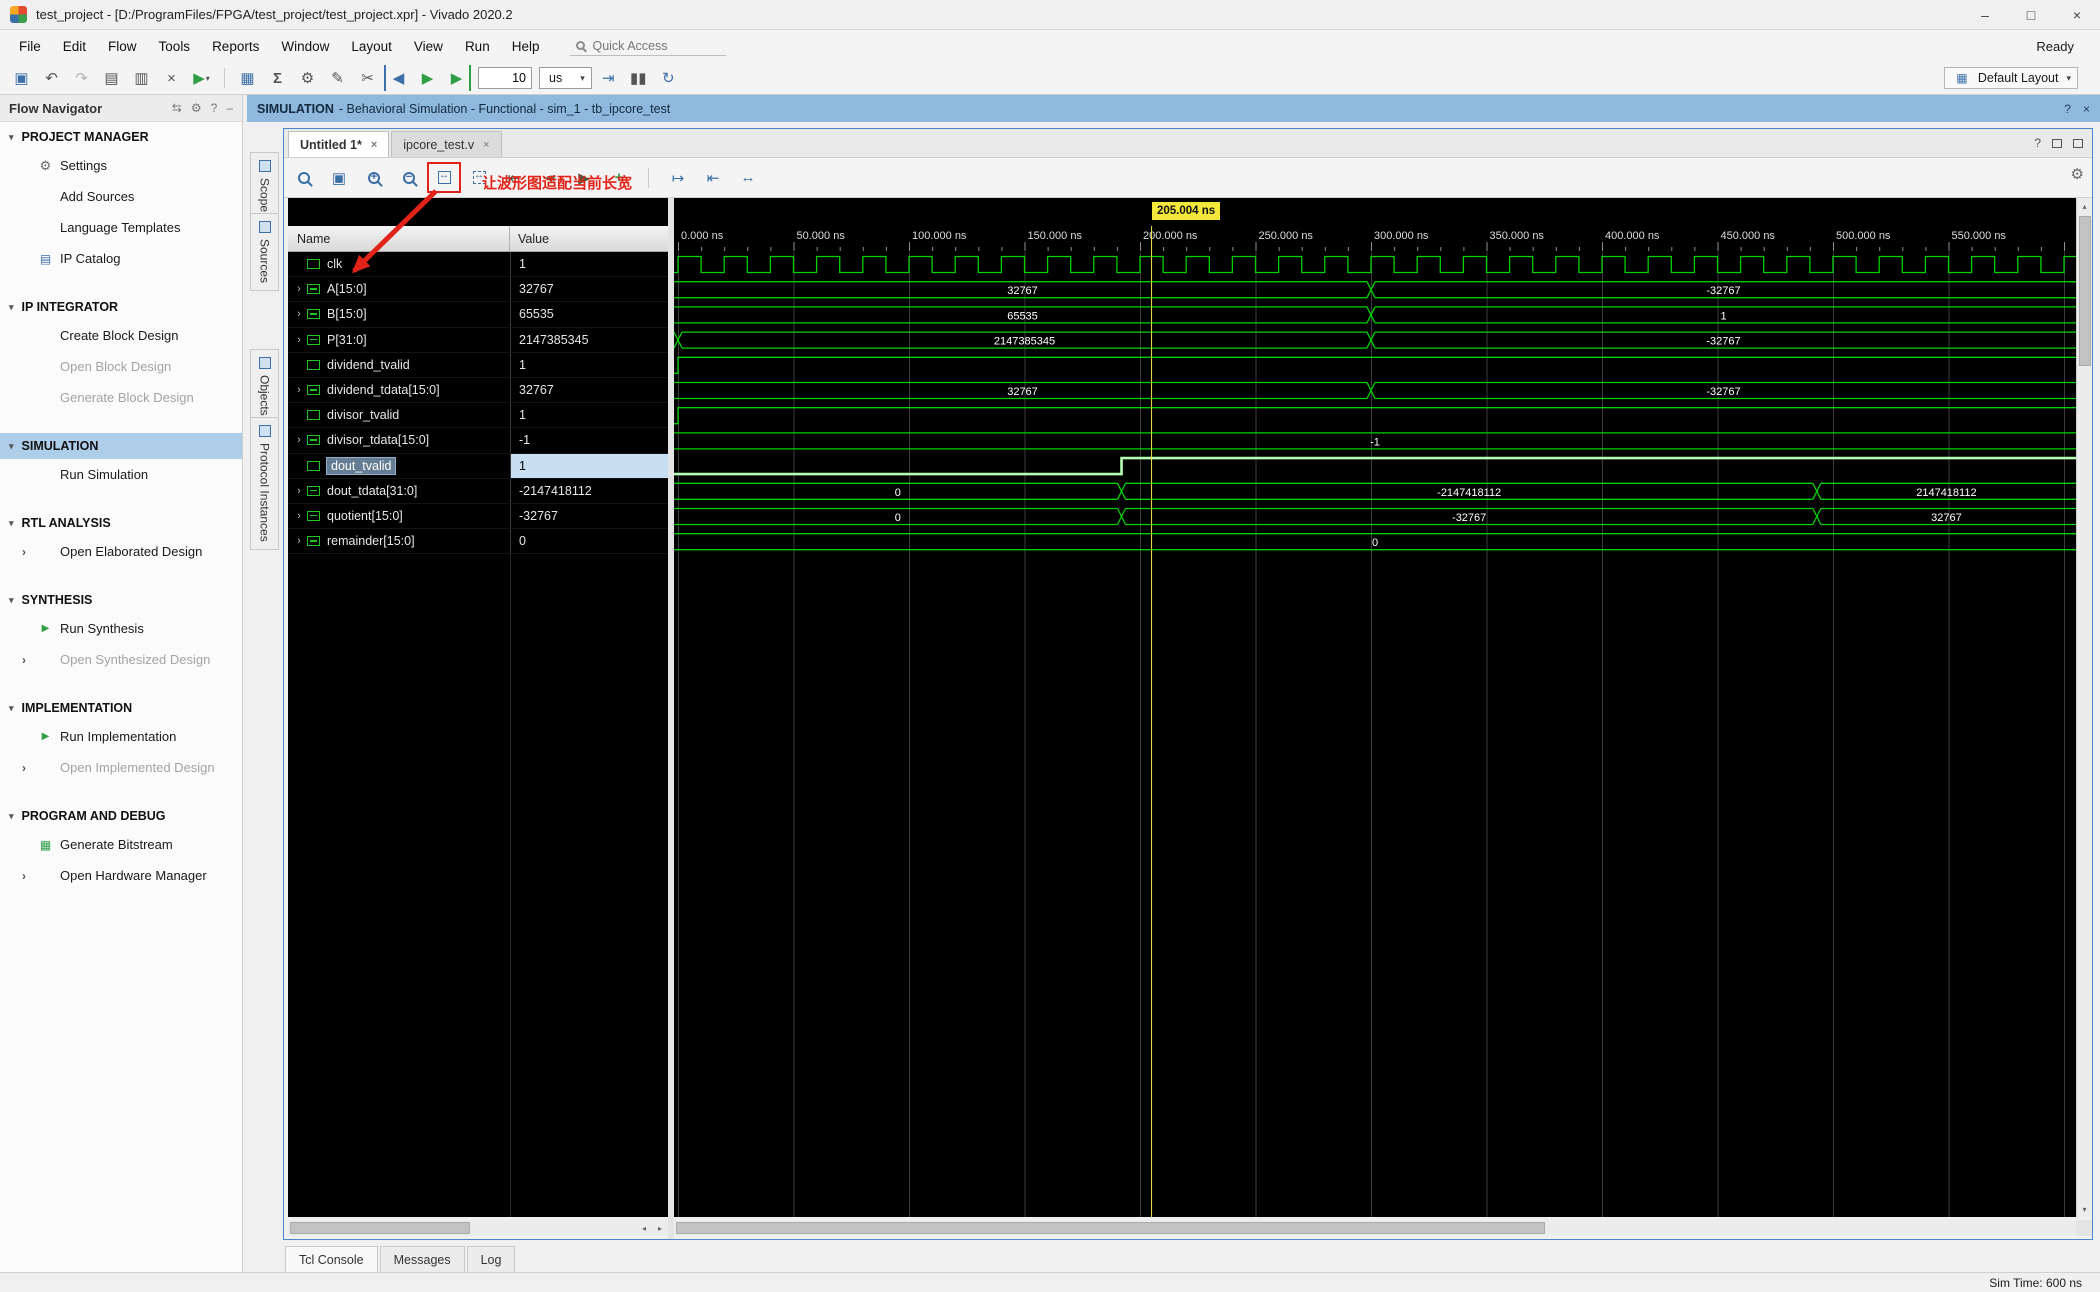 Image resolution: width=2100 pixels, height=1292 pixels. I want to click on settings-gears-button: ⚙, so click(307, 78).